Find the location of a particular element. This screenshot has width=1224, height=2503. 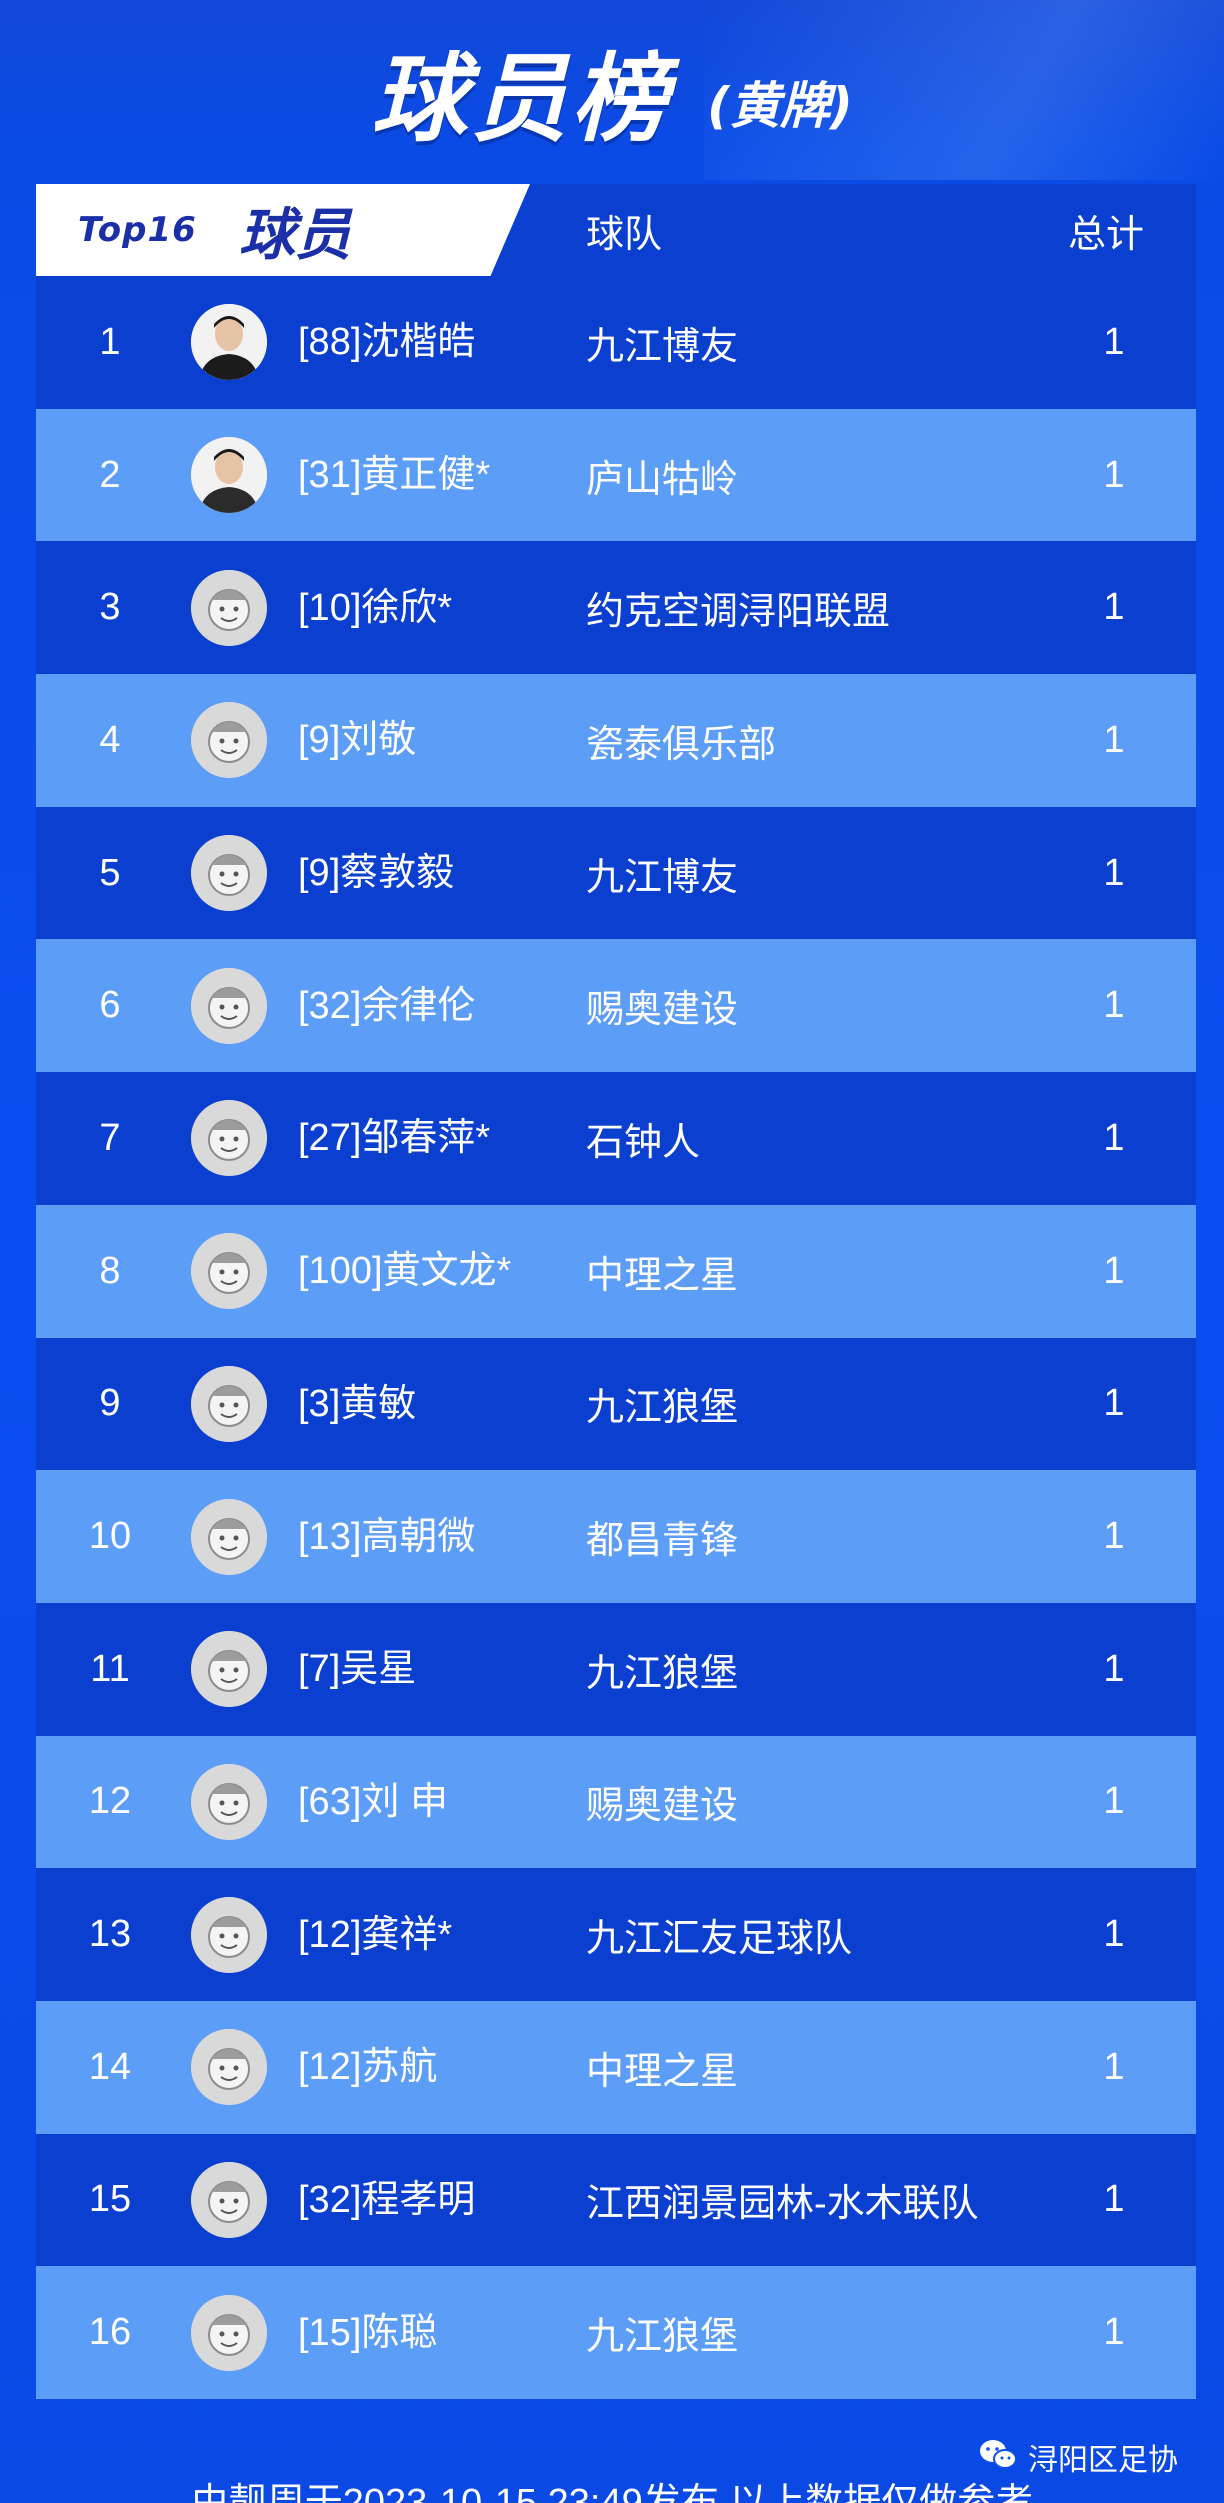

table-row: 14 [12]苏航 中理之星 1 is located at coordinates (616, 2067).